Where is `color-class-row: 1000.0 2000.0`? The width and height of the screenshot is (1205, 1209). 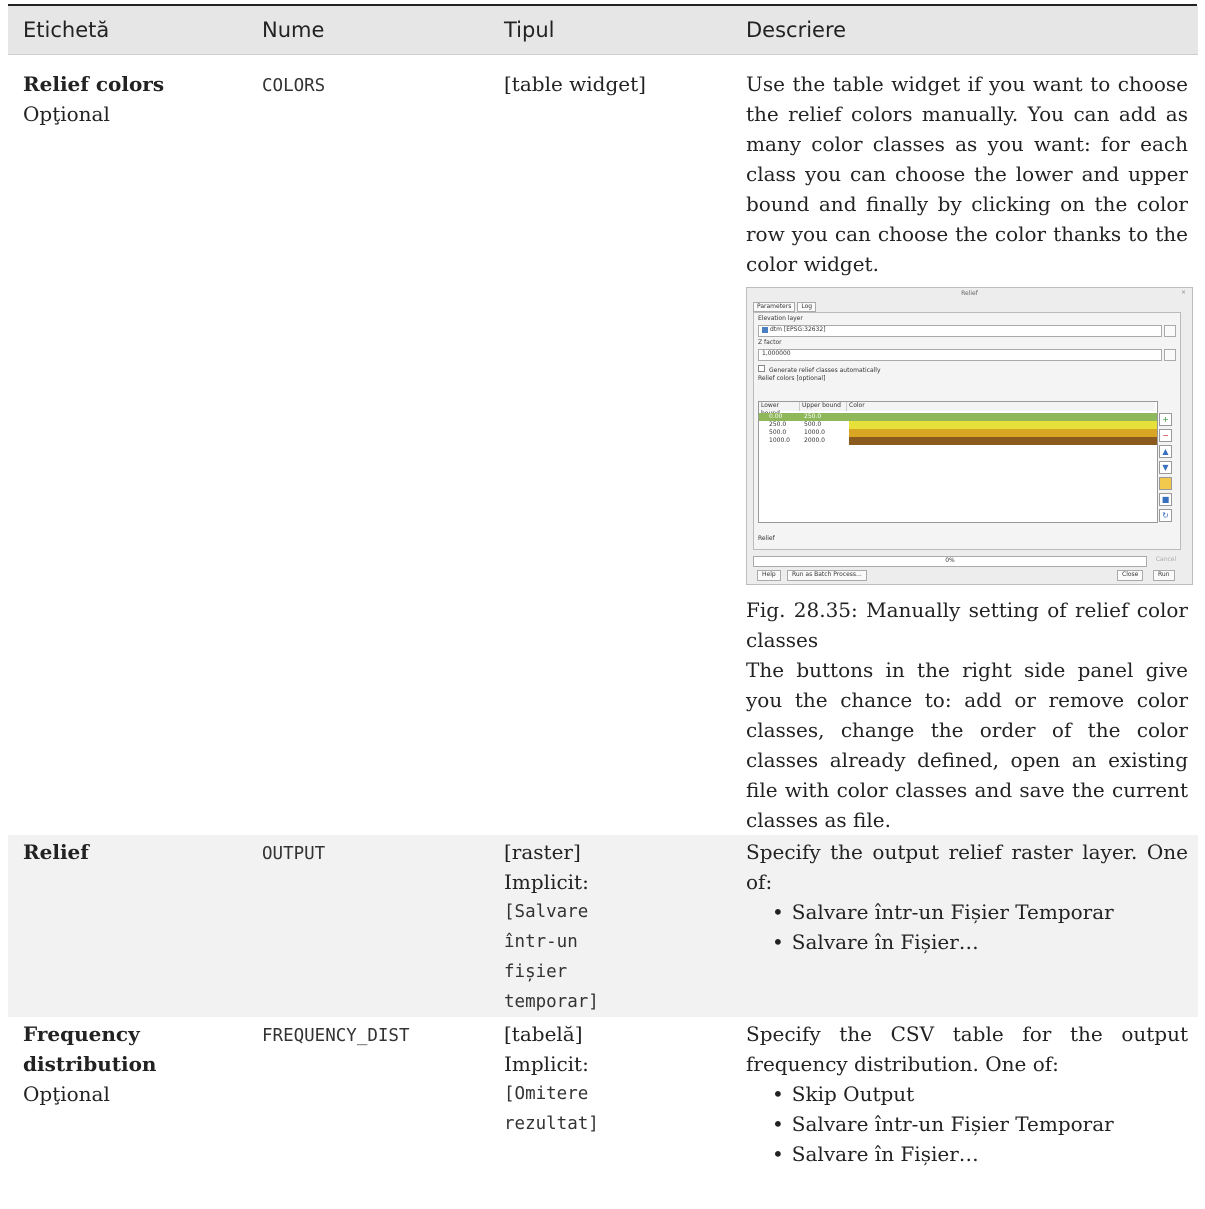 color-class-row: 1000.0 2000.0 is located at coordinates (958, 441).